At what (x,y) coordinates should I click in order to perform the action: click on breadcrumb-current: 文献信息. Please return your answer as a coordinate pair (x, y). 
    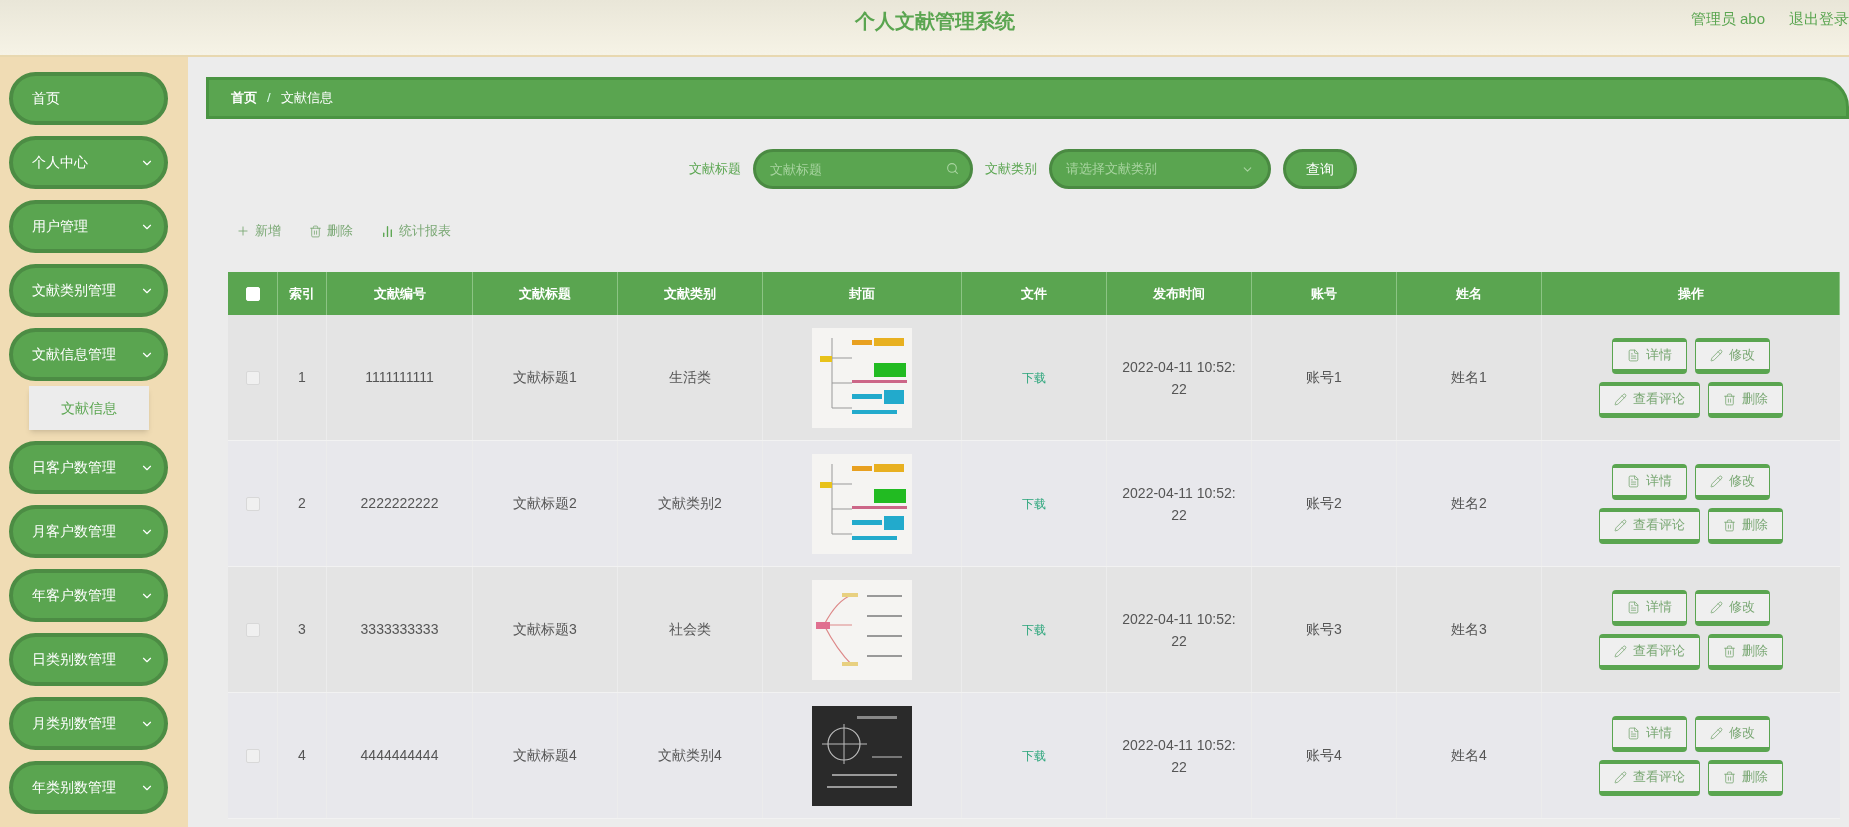
    Looking at the image, I should click on (306, 98).